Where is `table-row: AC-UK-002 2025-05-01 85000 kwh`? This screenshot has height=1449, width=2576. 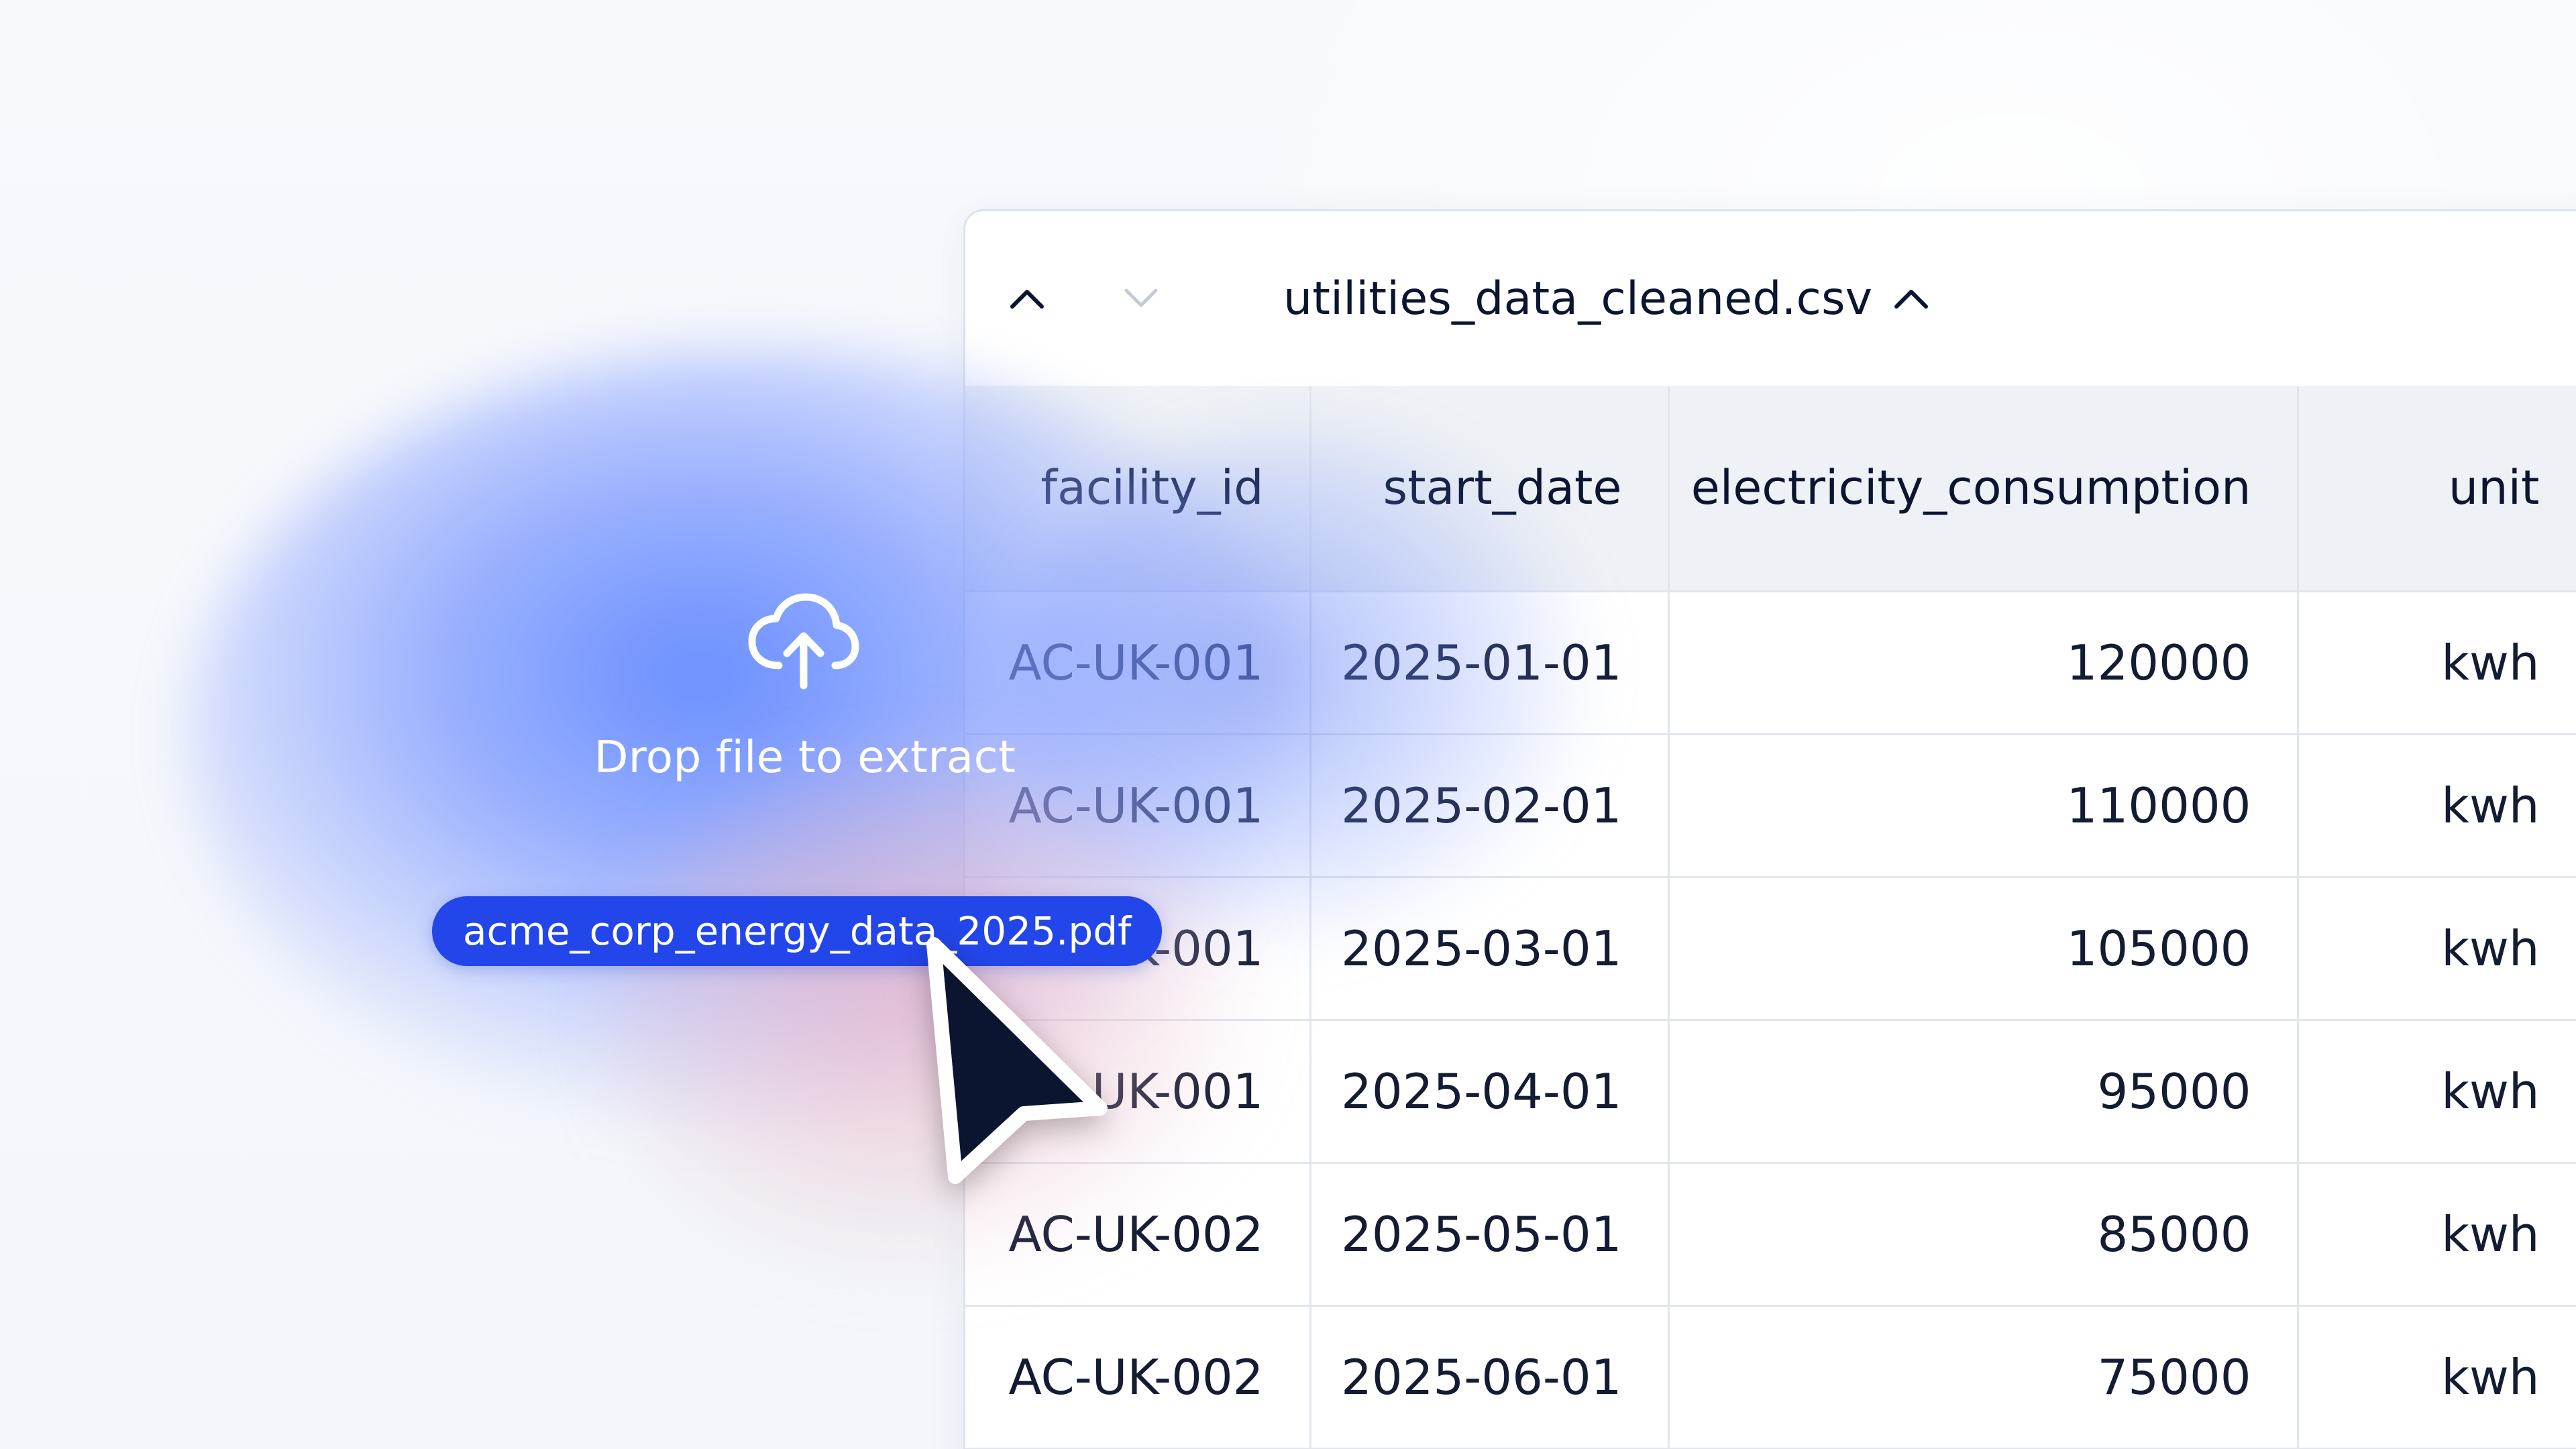
table-row: AC-UK-002 2025-05-01 85000 kwh is located at coordinates (1770, 1235).